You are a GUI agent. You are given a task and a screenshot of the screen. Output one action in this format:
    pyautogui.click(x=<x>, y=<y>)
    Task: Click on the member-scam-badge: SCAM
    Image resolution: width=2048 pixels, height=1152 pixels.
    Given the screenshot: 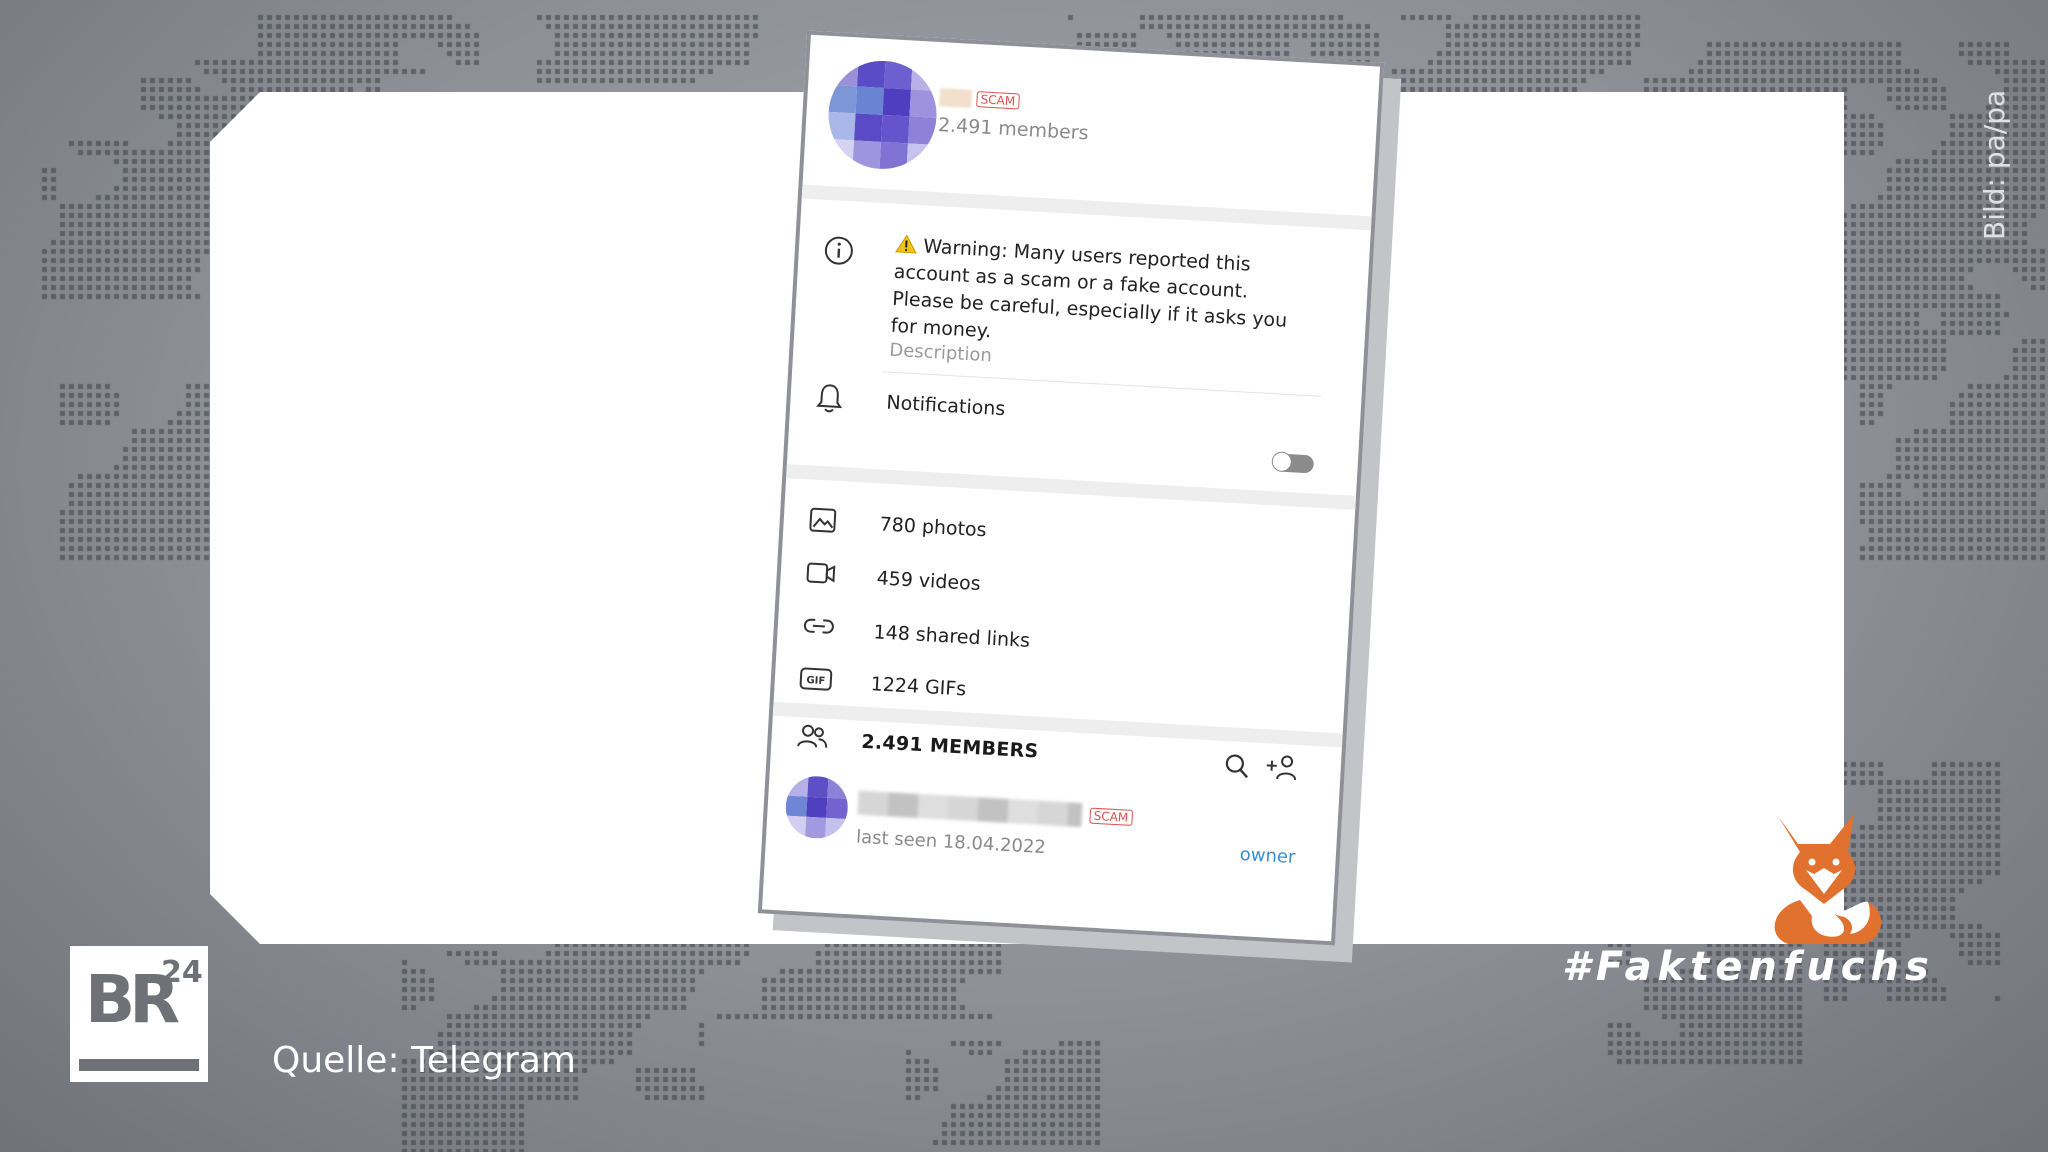 What is the action you would take?
    pyautogui.click(x=1111, y=816)
    